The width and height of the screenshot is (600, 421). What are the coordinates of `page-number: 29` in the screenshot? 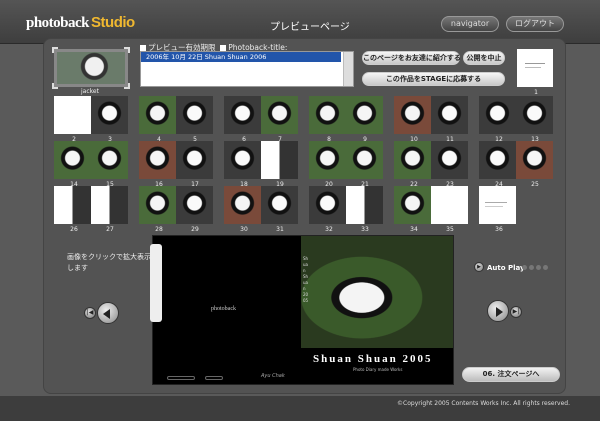 It's located at (195, 229).